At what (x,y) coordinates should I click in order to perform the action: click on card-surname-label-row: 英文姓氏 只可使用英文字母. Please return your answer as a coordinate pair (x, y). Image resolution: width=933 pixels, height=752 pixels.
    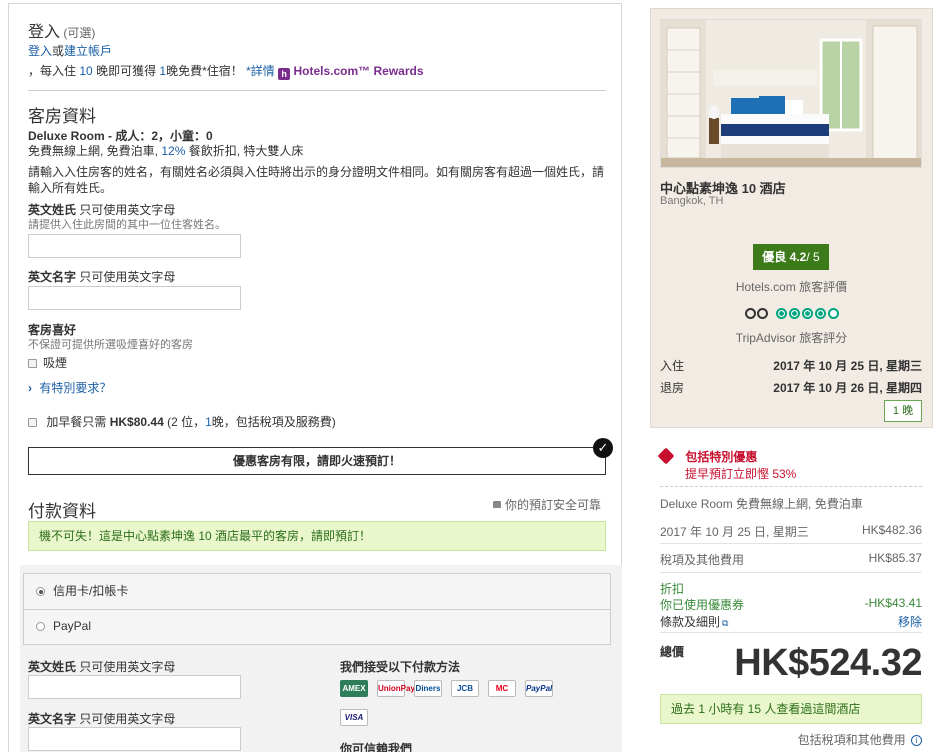
    Looking at the image, I should click on (101, 666).